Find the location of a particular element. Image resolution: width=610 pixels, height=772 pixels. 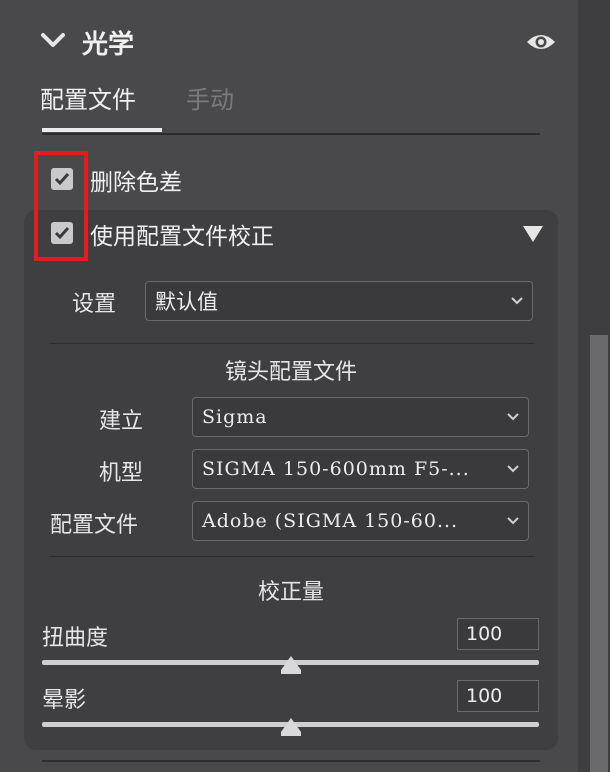

checkbox-highlight-box is located at coordinates (61, 206).